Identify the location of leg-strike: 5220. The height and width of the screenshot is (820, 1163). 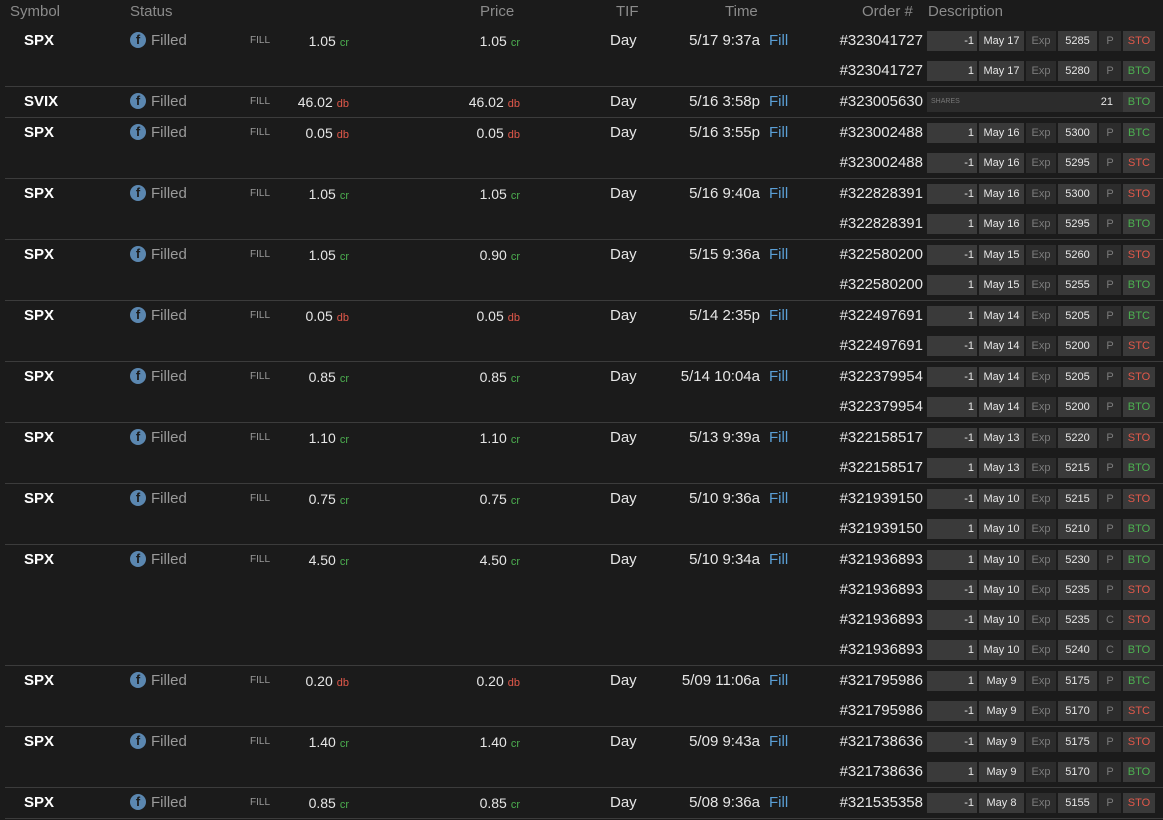
(1077, 438).